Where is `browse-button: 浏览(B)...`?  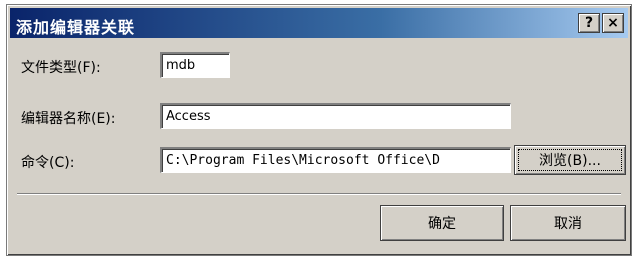
browse-button: 浏览(B)... is located at coordinates (570, 160).